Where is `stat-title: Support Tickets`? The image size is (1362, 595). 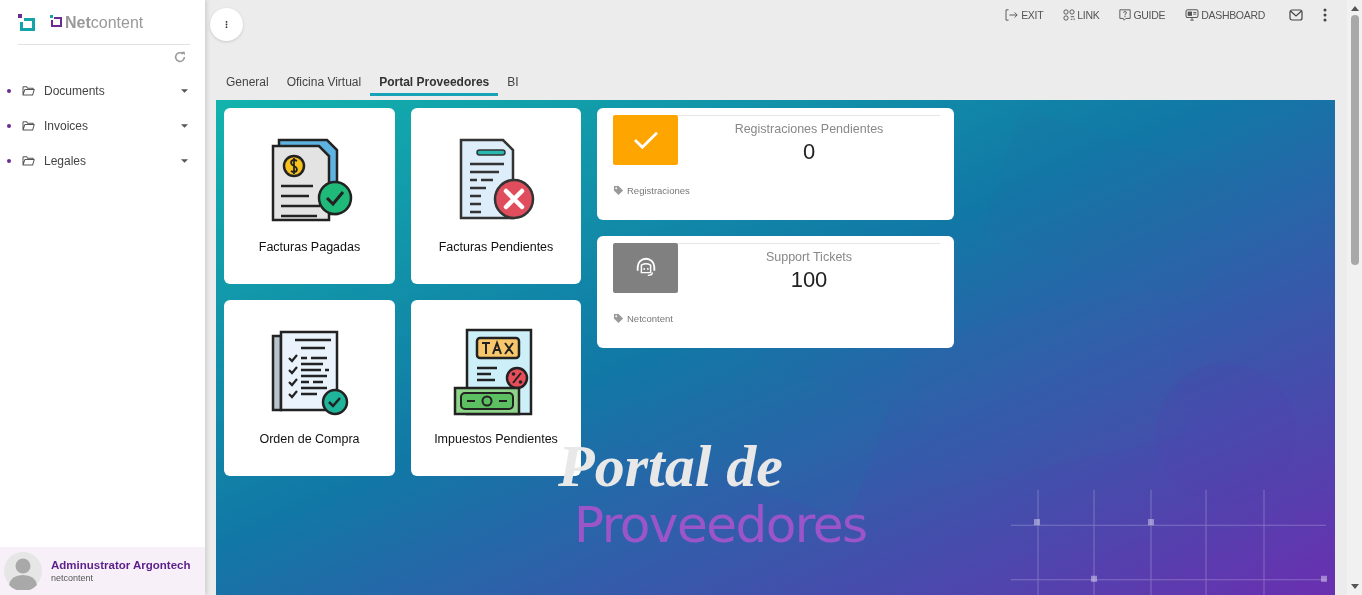 stat-title: Support Tickets is located at coordinates (809, 257).